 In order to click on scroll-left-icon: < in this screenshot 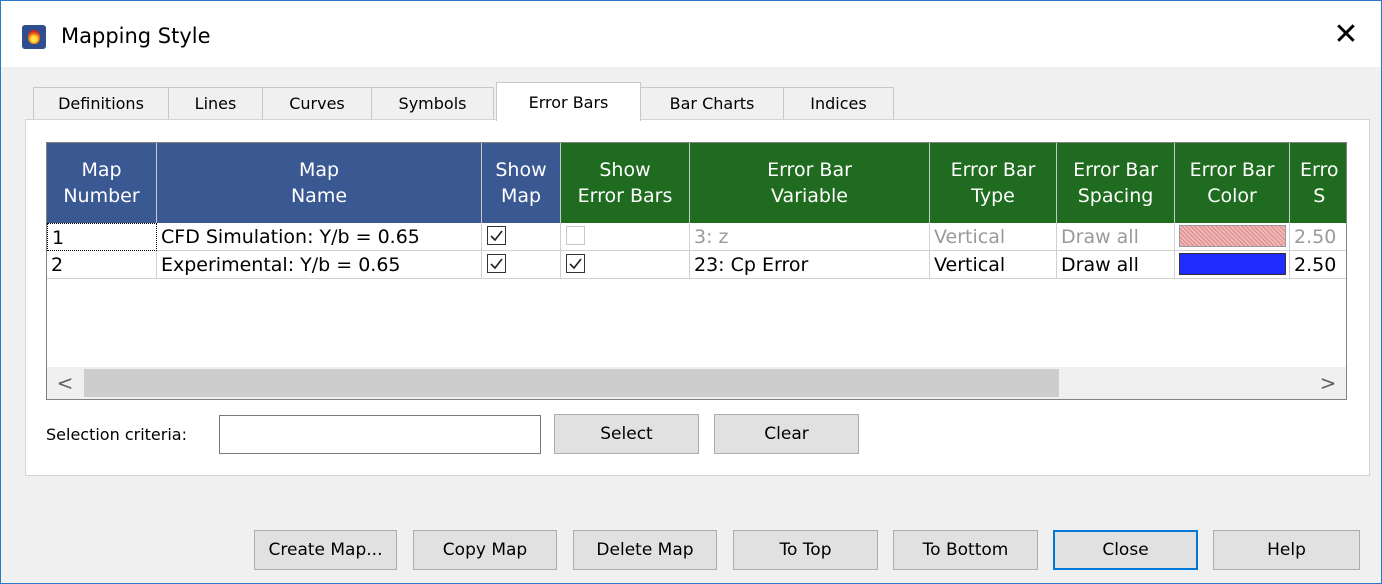, I will do `click(65, 383)`.